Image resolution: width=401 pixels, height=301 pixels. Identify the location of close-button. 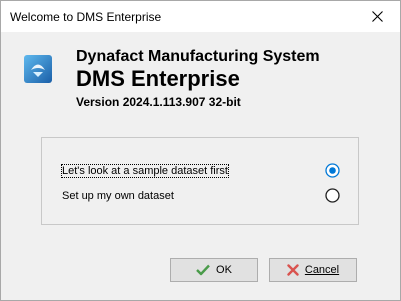
(377, 16).